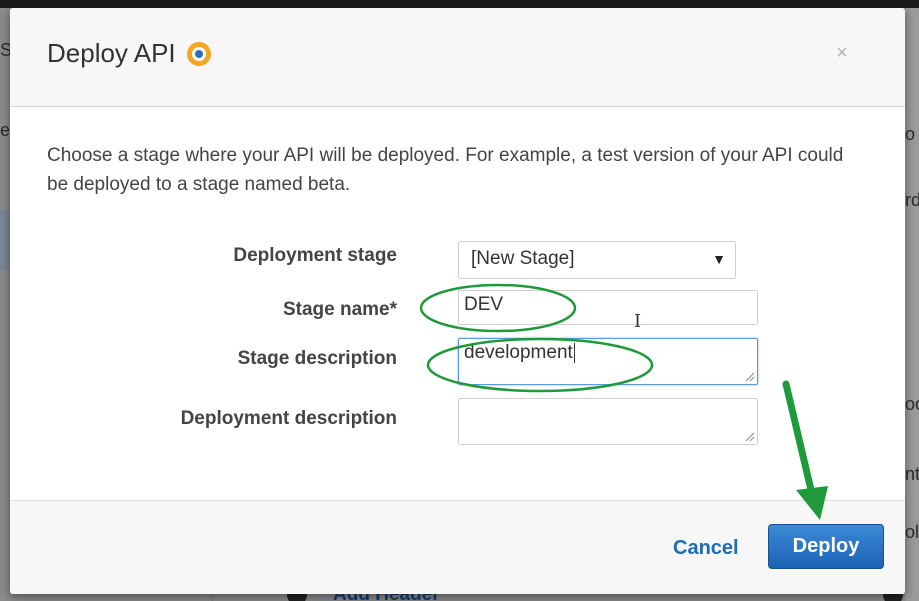  I want to click on background-text-fragment: oli, so click(912, 532).